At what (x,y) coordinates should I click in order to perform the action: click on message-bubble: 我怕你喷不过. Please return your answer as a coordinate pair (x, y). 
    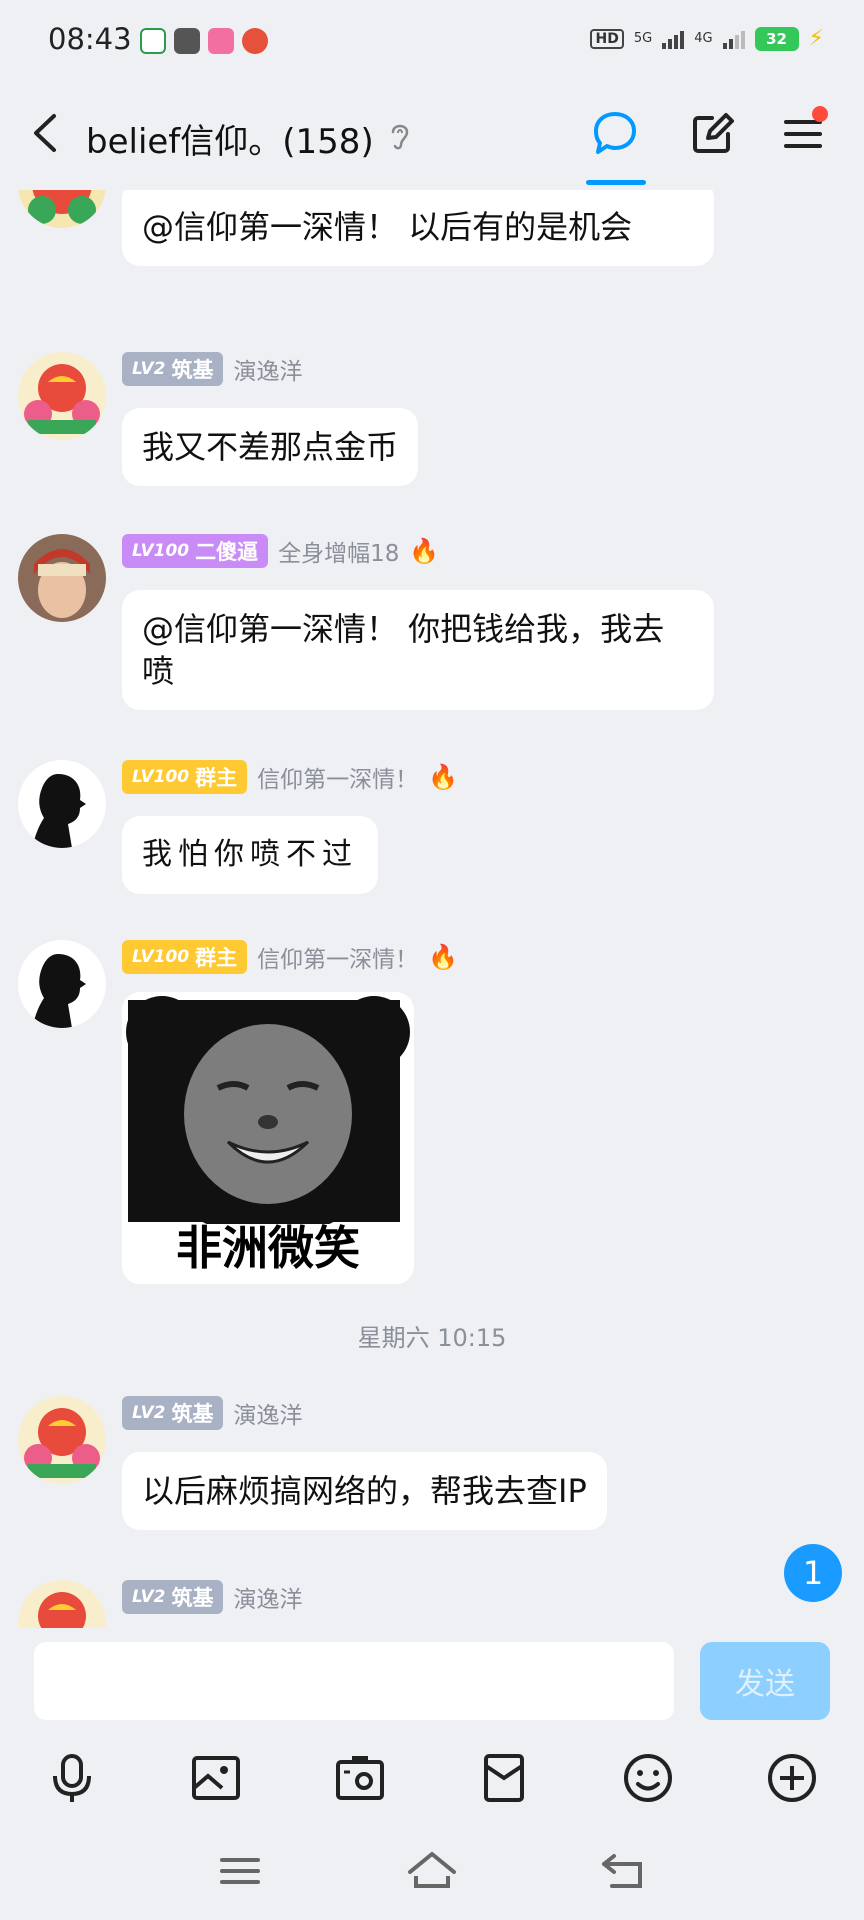
    Looking at the image, I should click on (250, 855).